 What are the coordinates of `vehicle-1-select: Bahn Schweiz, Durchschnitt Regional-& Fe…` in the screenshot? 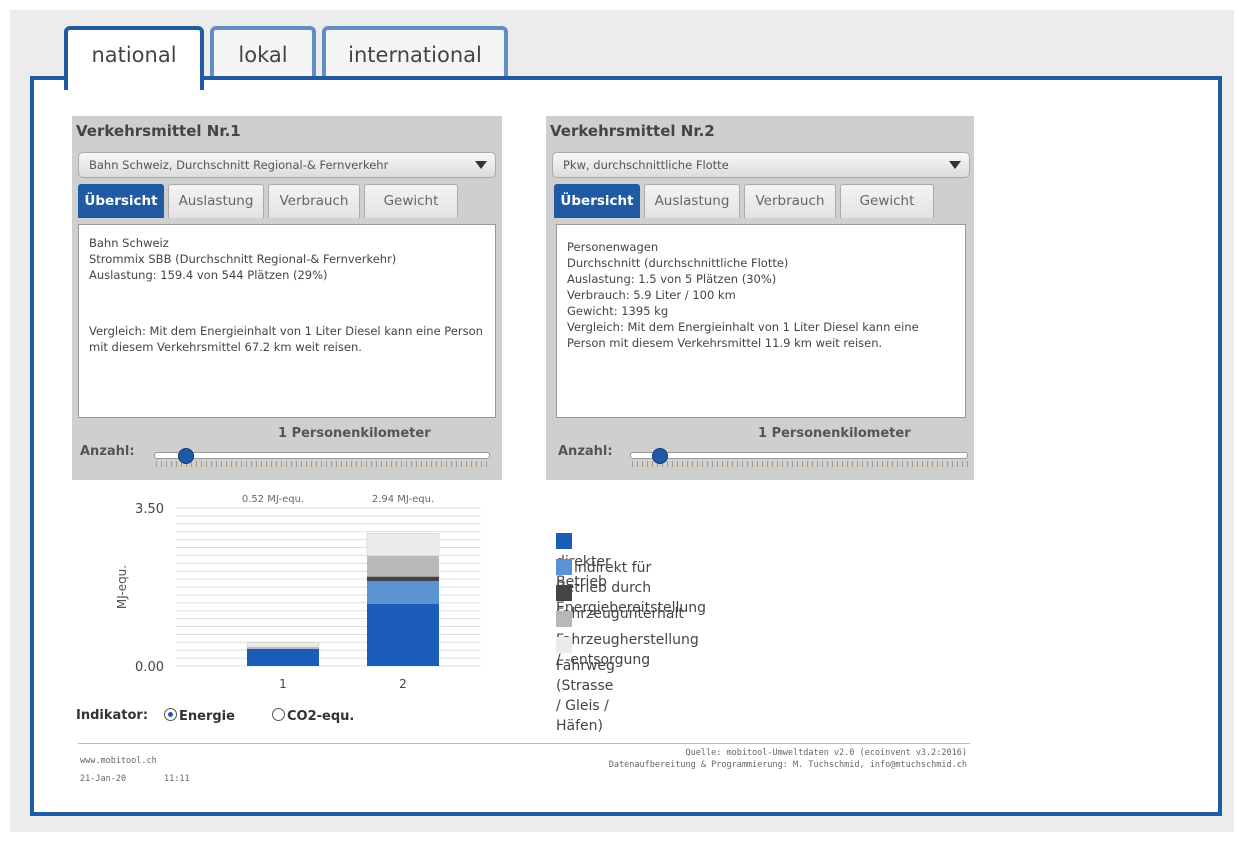 It's located at (287, 165).